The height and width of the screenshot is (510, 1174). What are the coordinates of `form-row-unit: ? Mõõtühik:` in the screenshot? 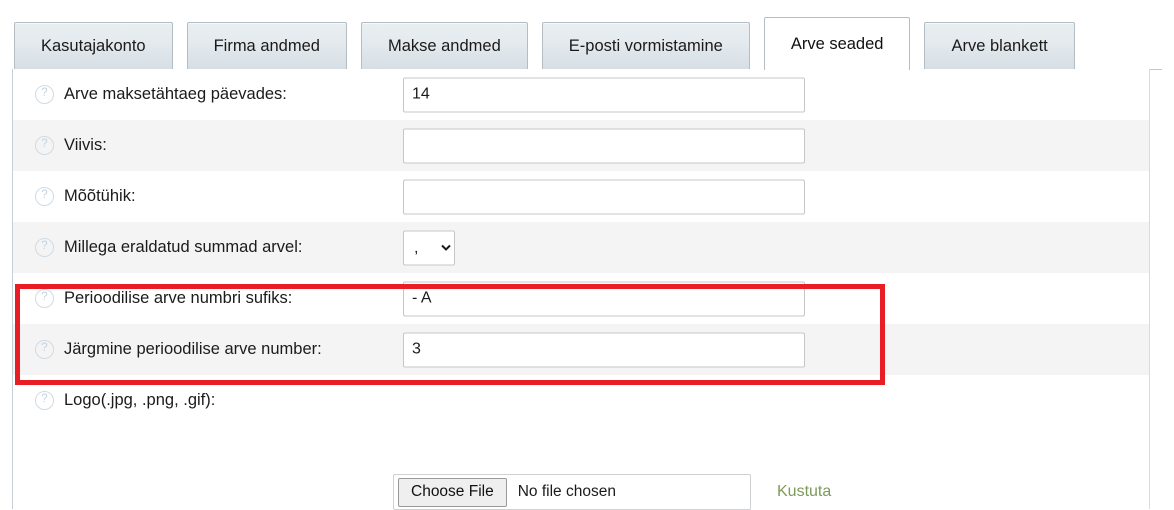 It's located at (581, 196).